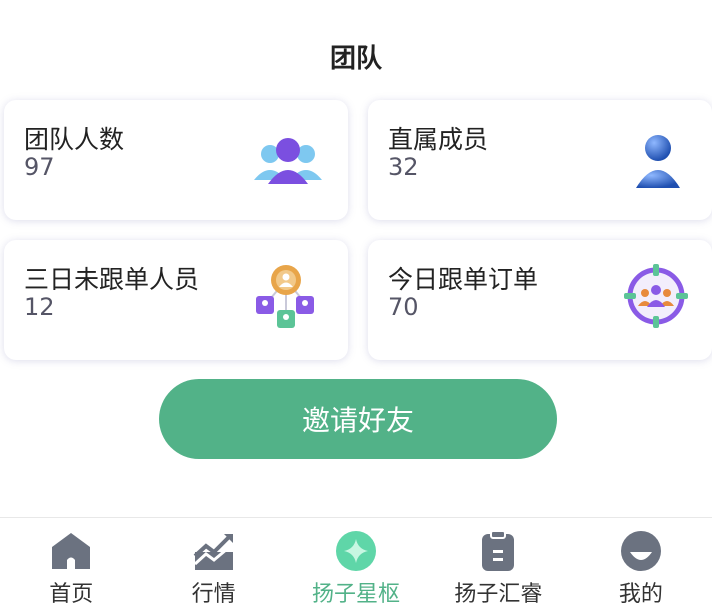 The height and width of the screenshot is (608, 712). Describe the element at coordinates (288, 161) in the screenshot. I see `team-members-icon` at that location.